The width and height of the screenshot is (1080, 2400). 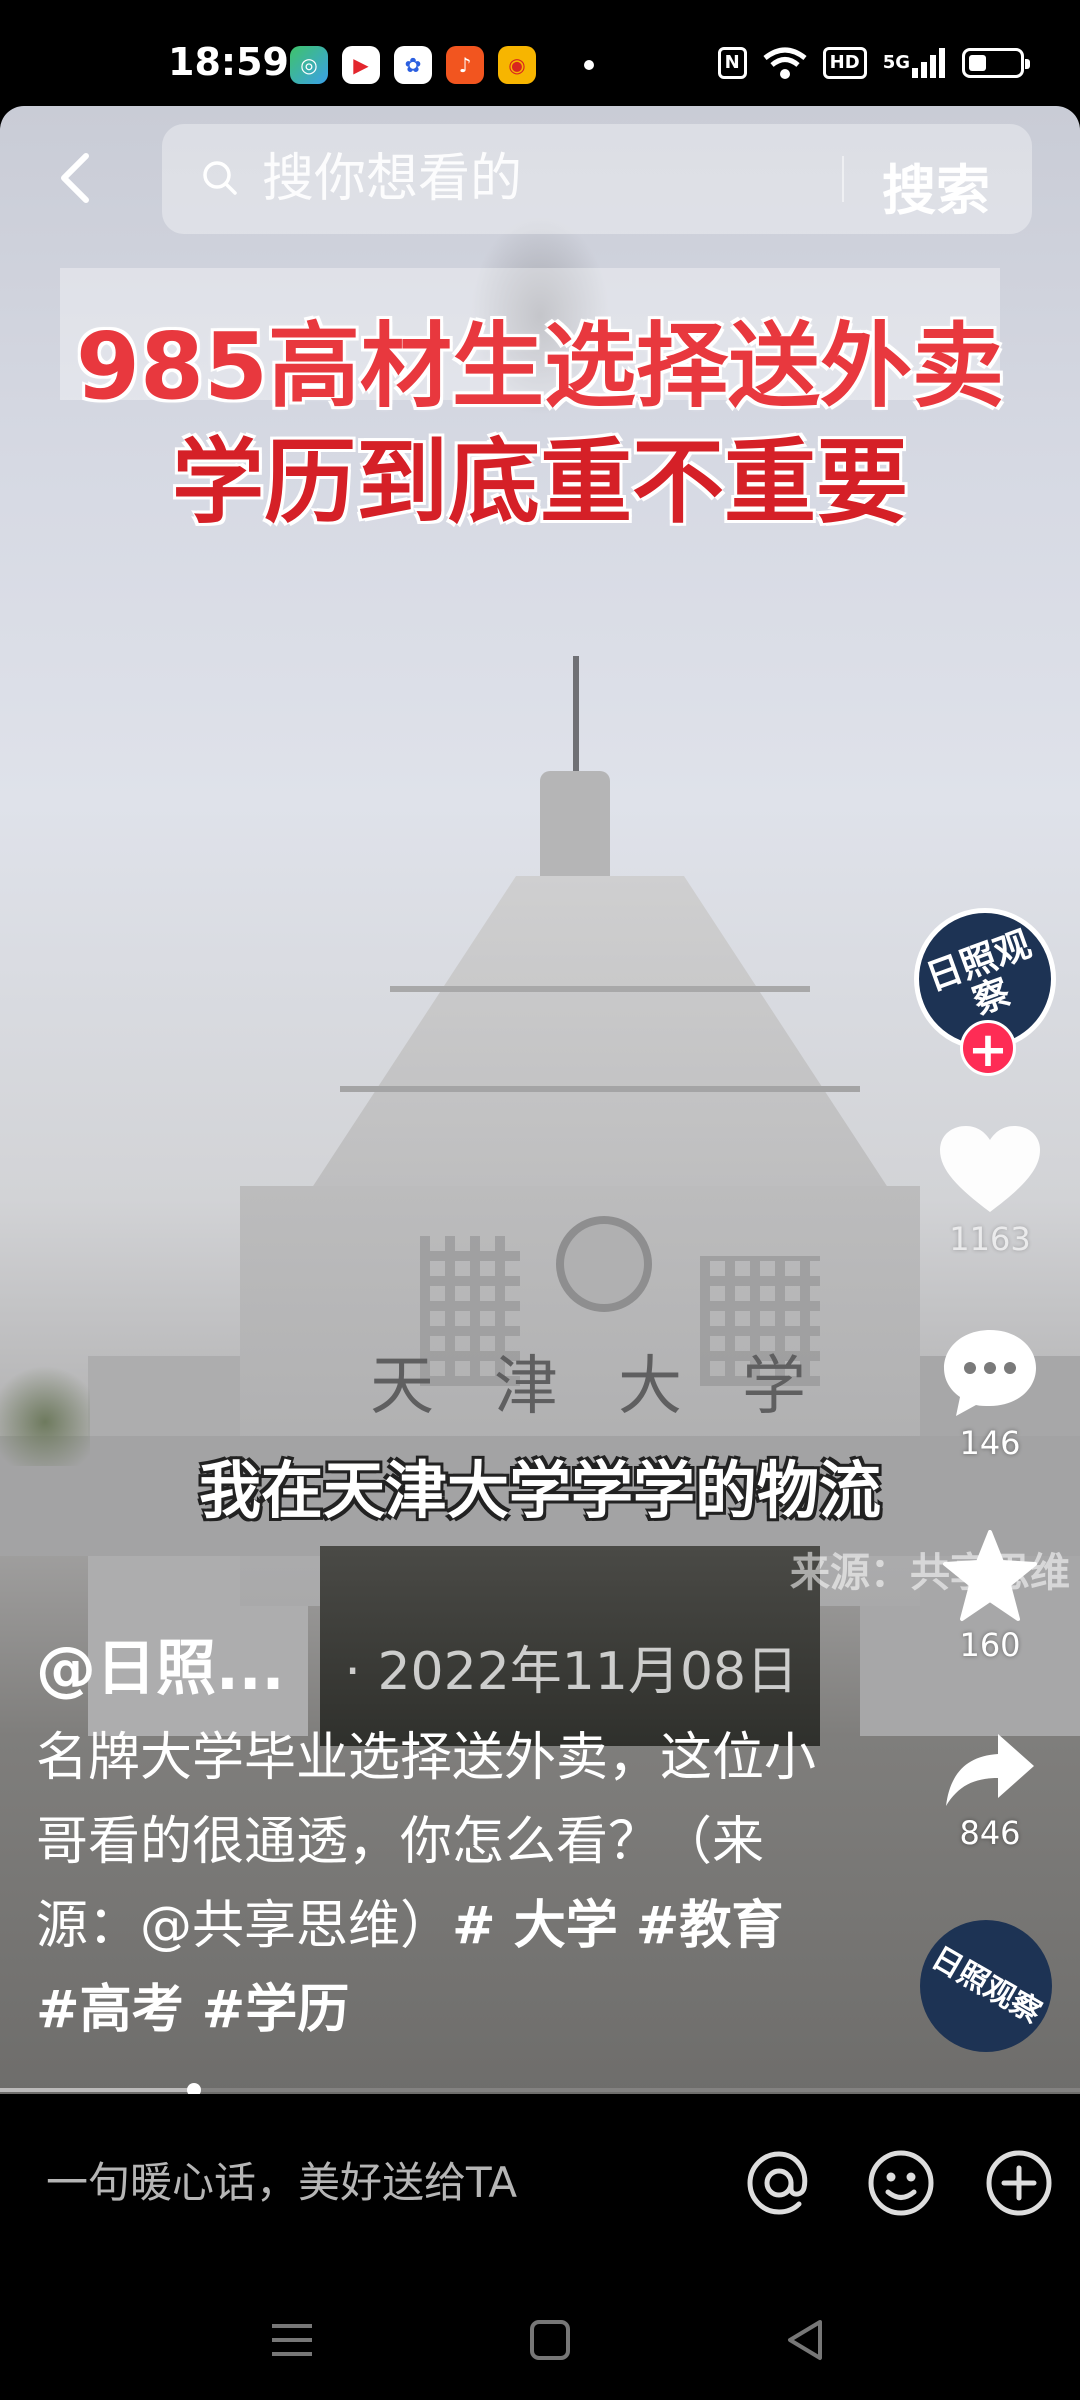 I want to click on disc-logo-text: 日照观察, so click(x=986, y=1985).